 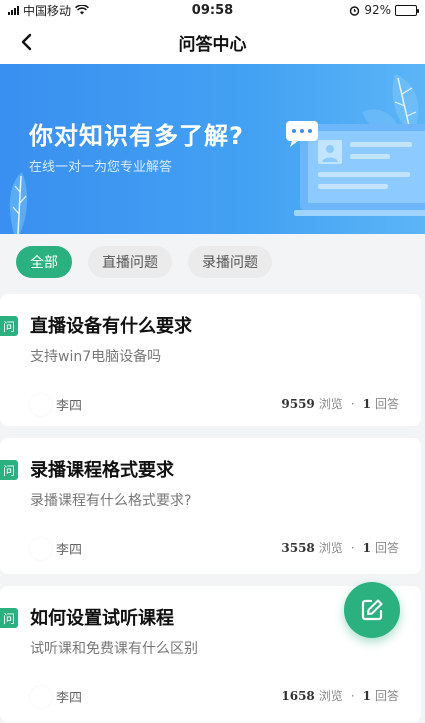 What do you see at coordinates (355, 10) in the screenshot?
I see `alarm-icon` at bounding box center [355, 10].